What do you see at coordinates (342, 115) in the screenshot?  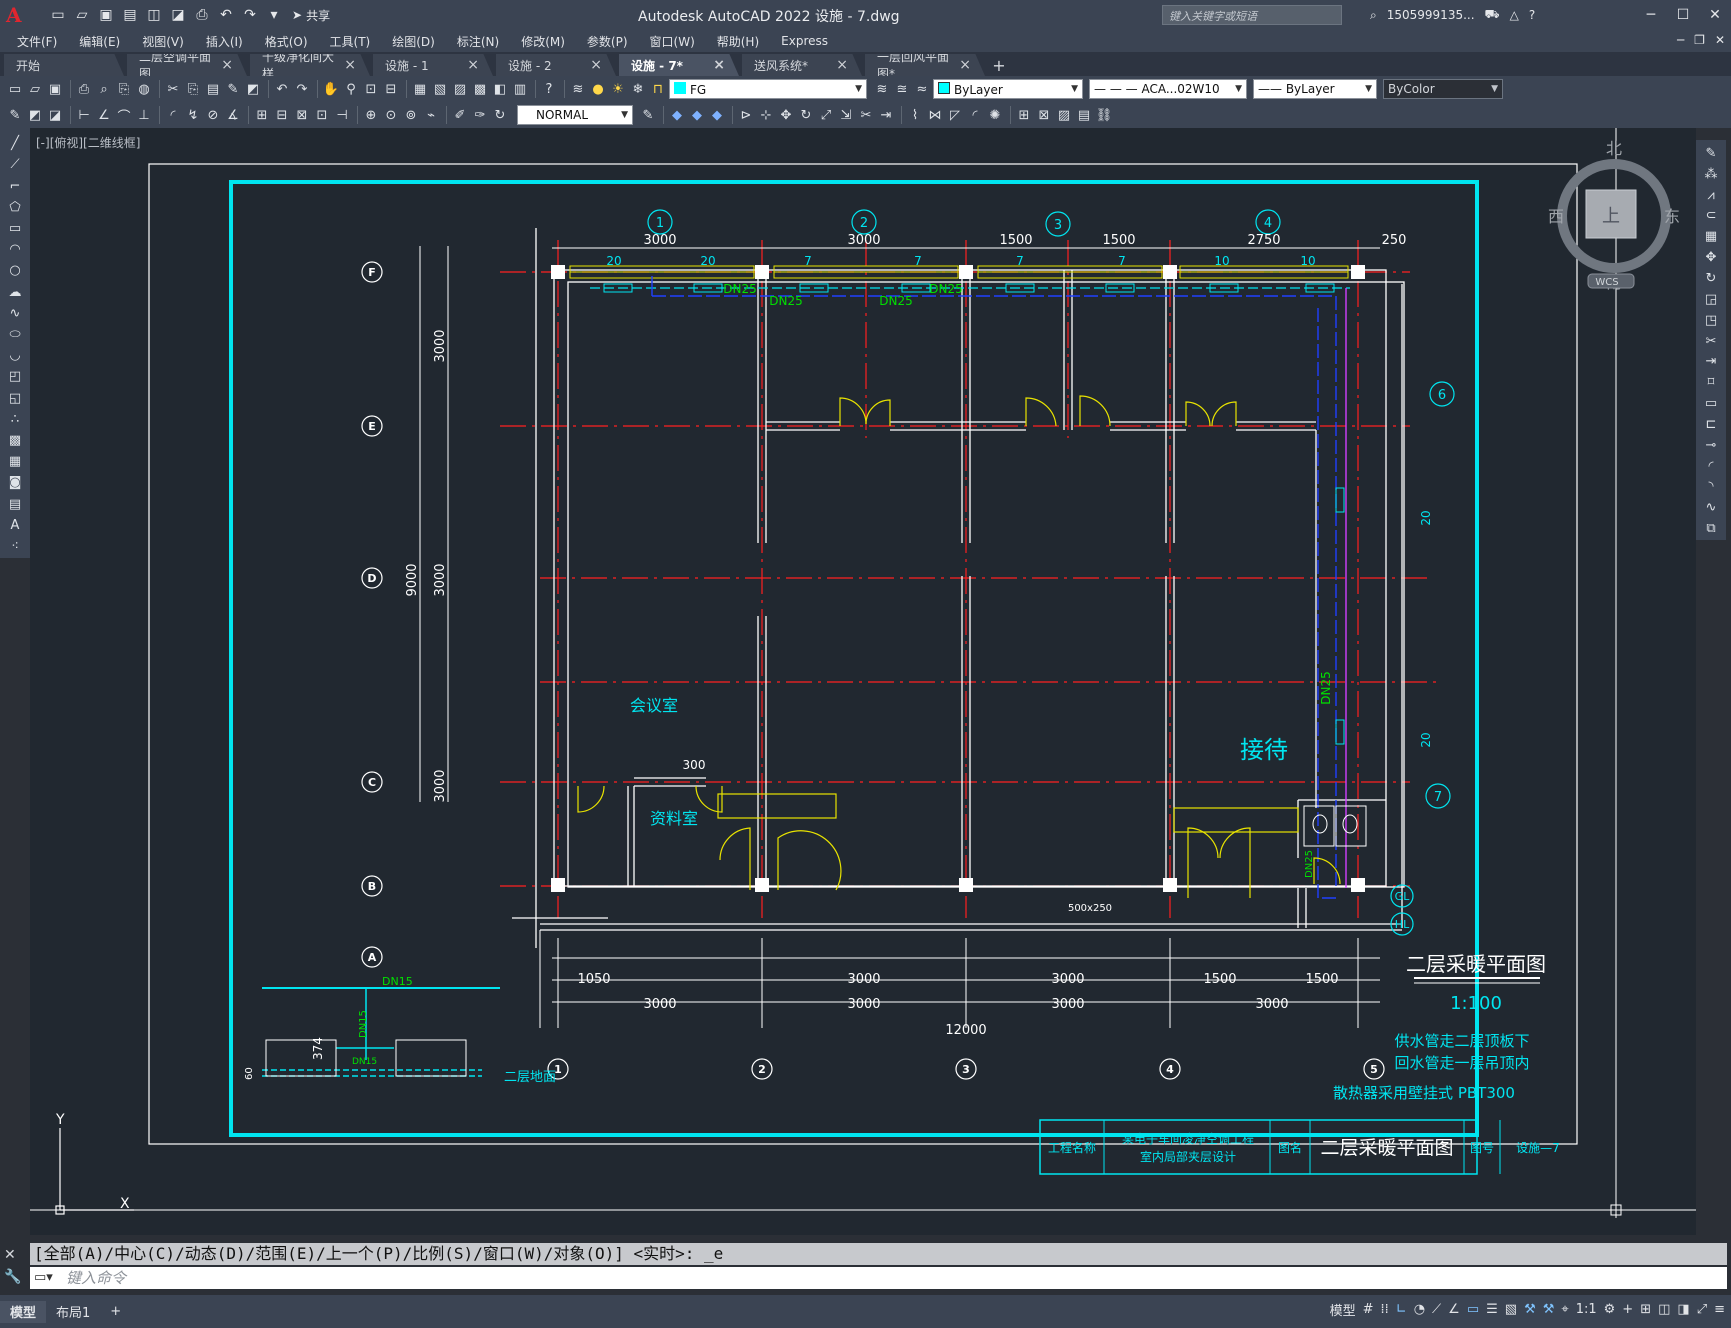 I see `dim-break-icon: ⊣` at bounding box center [342, 115].